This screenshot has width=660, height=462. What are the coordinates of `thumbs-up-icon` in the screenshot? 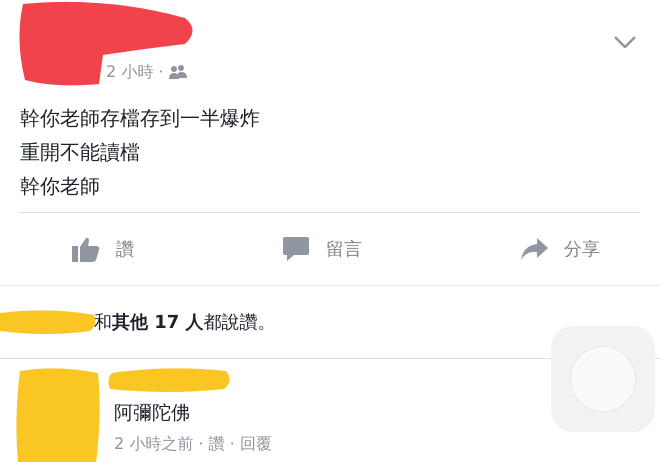 It's located at (86, 249).